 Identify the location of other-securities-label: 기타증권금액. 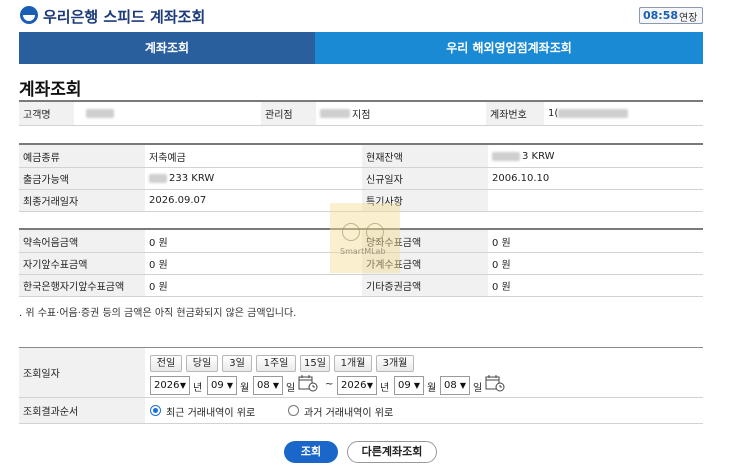
(425, 285).